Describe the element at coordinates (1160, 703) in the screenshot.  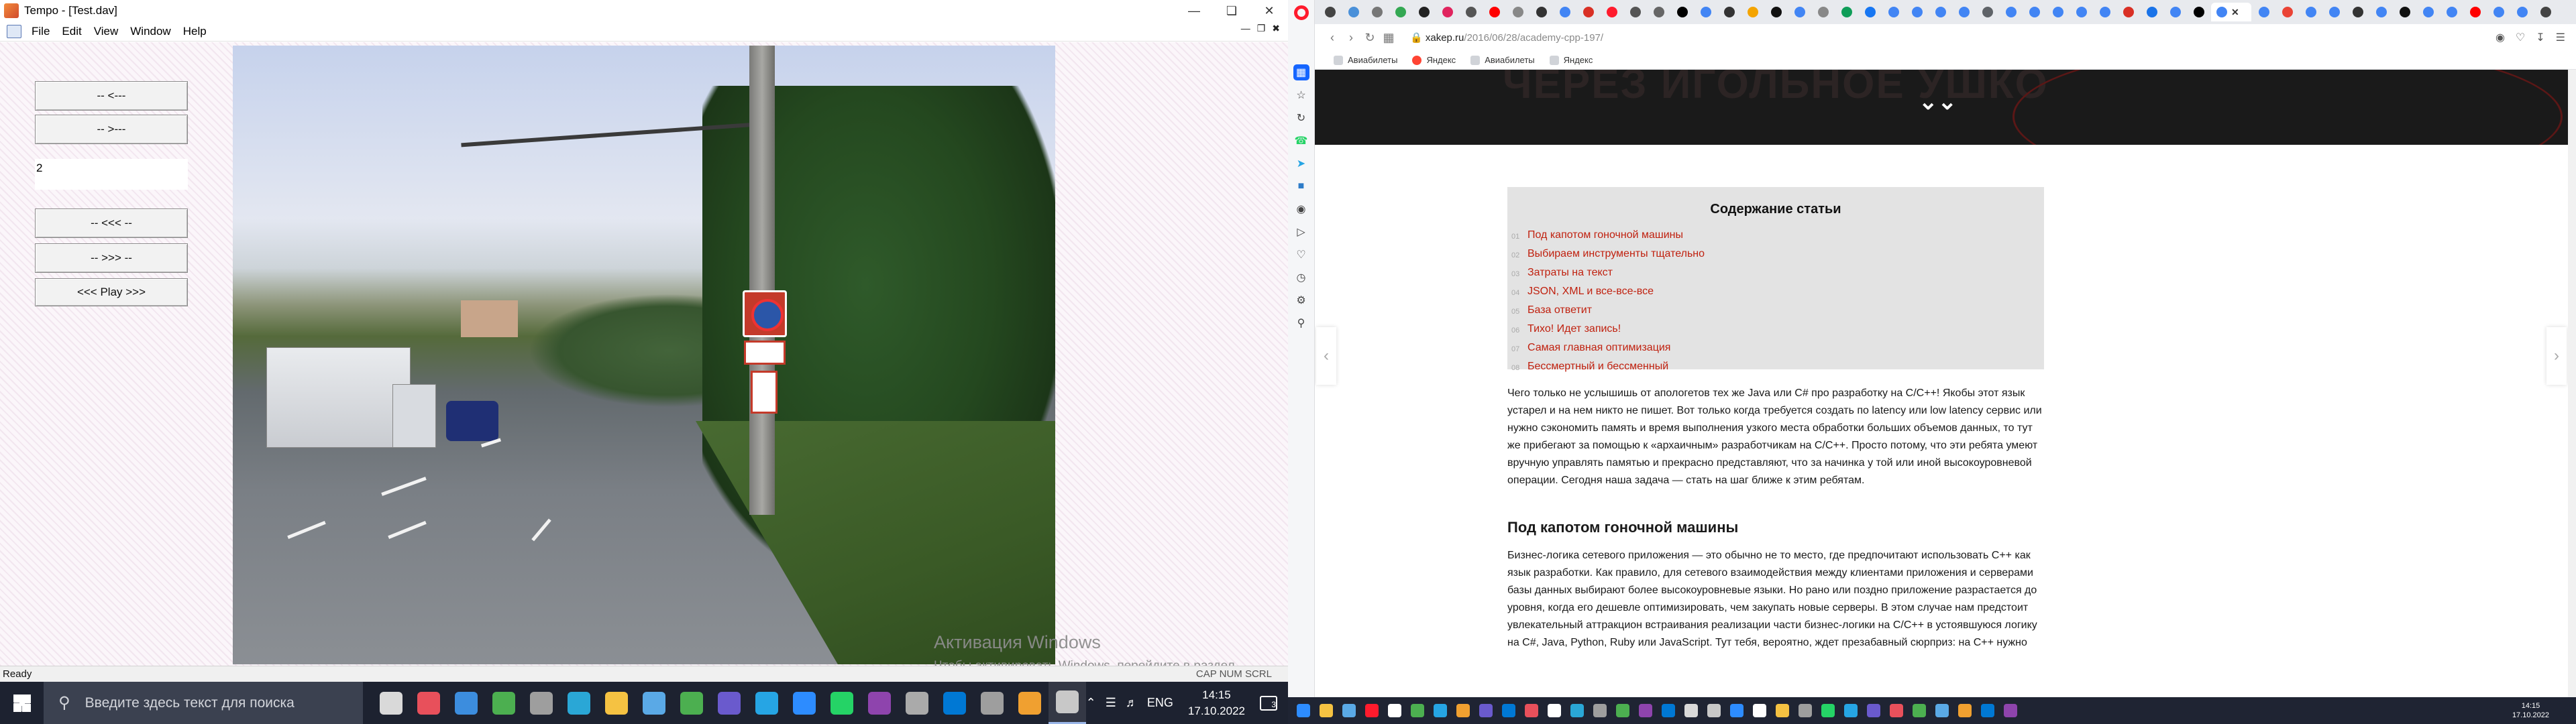
I see `language-indicator: ENG` at that location.